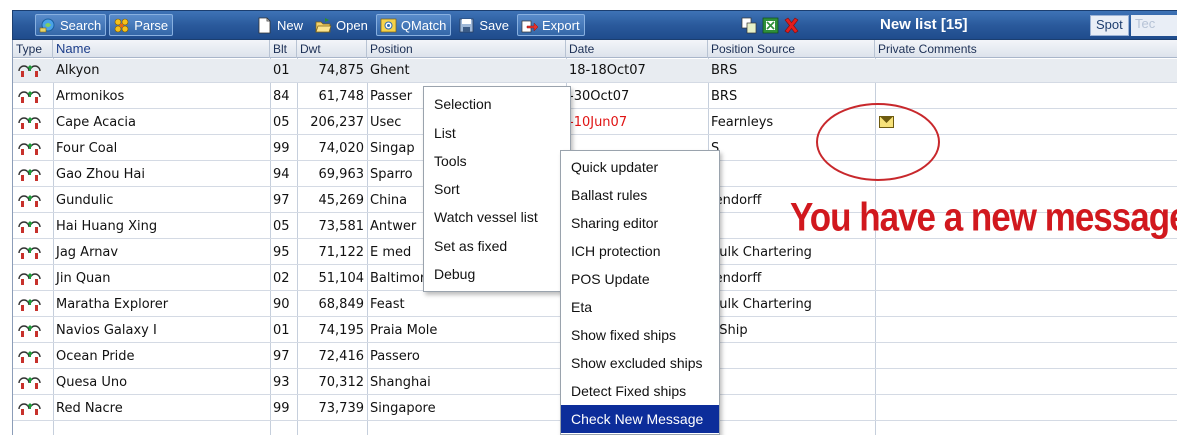 This screenshot has height=435, width=1177. I want to click on submenu-item: Eta, so click(640, 307).